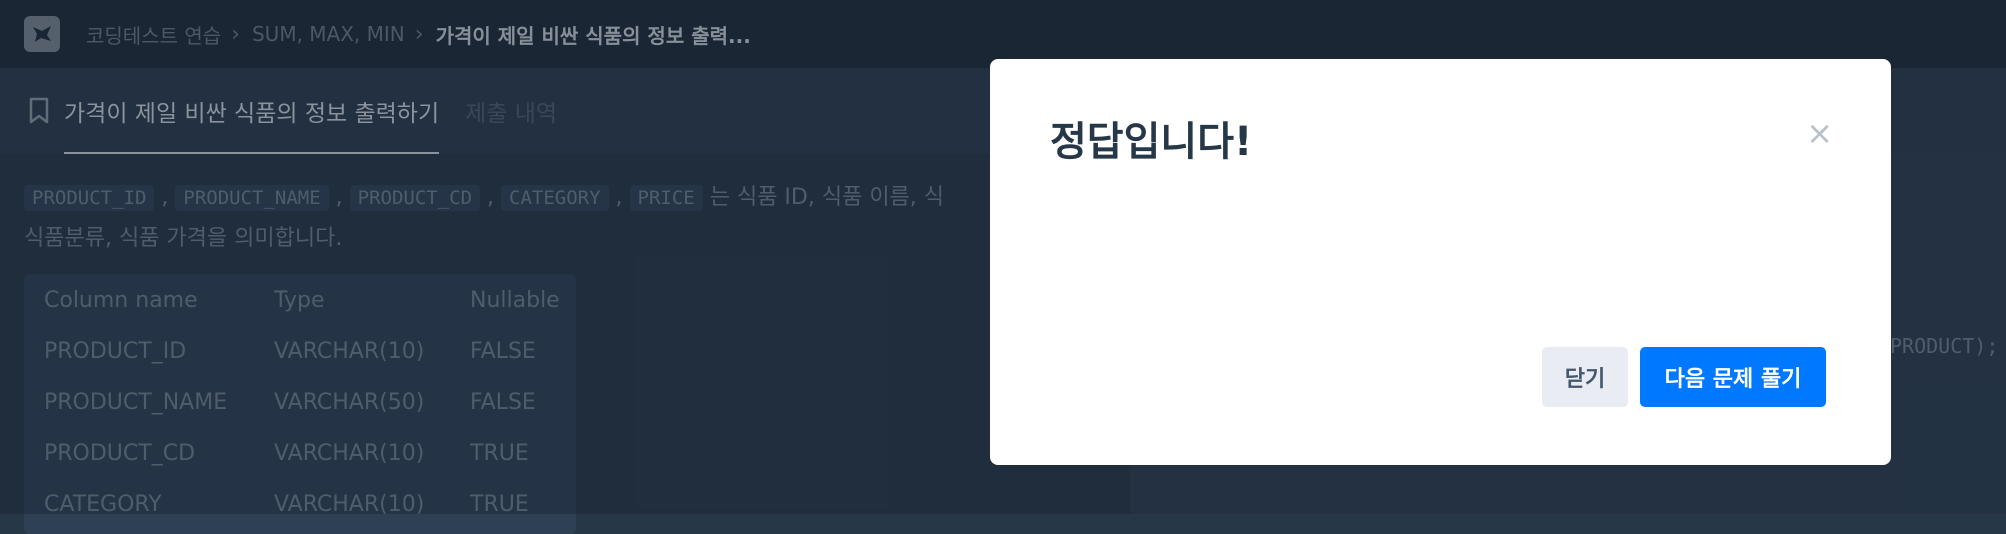 Image resolution: width=2006 pixels, height=534 pixels. What do you see at coordinates (1151, 142) in the screenshot?
I see `modal-title: 정답입니다!` at bounding box center [1151, 142].